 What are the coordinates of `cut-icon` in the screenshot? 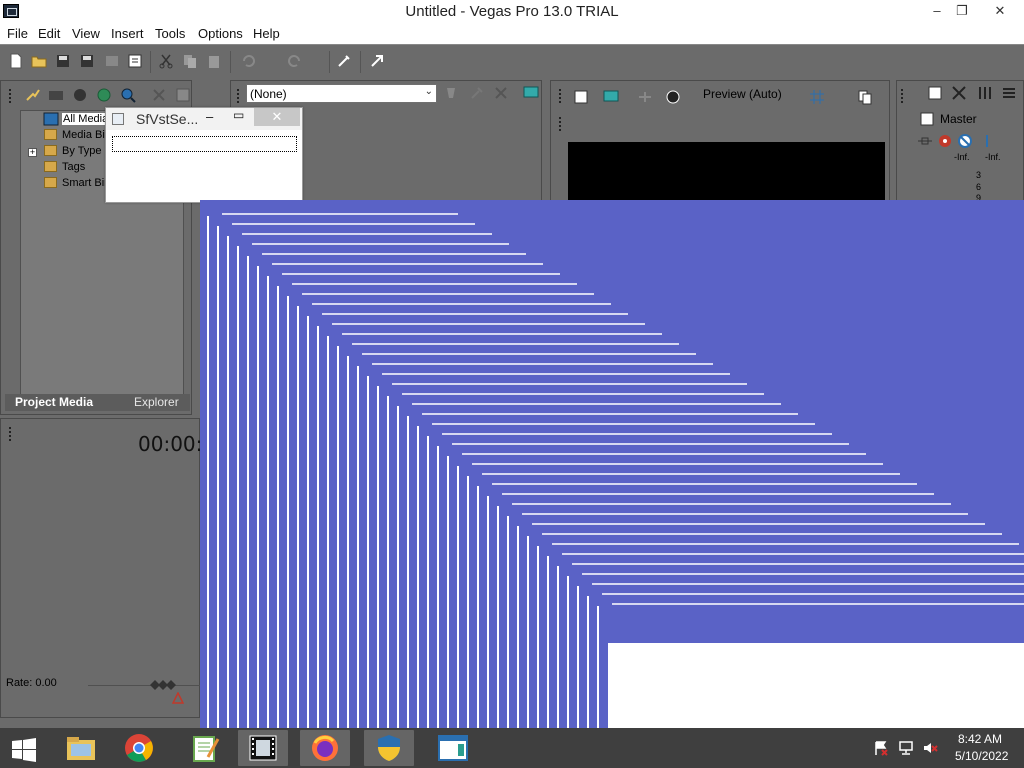 It's located at (166, 61).